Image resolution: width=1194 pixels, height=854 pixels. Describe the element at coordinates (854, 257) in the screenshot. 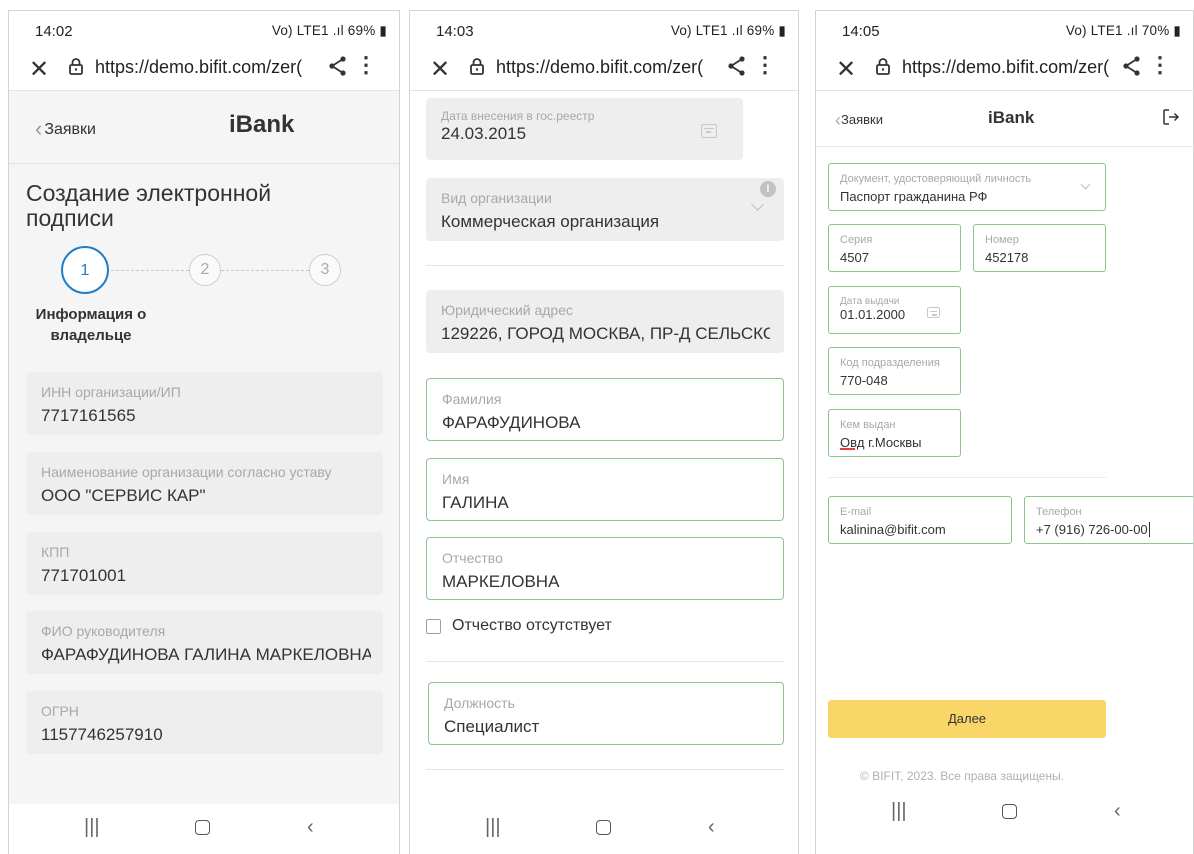

I see `field-value: 4507` at that location.